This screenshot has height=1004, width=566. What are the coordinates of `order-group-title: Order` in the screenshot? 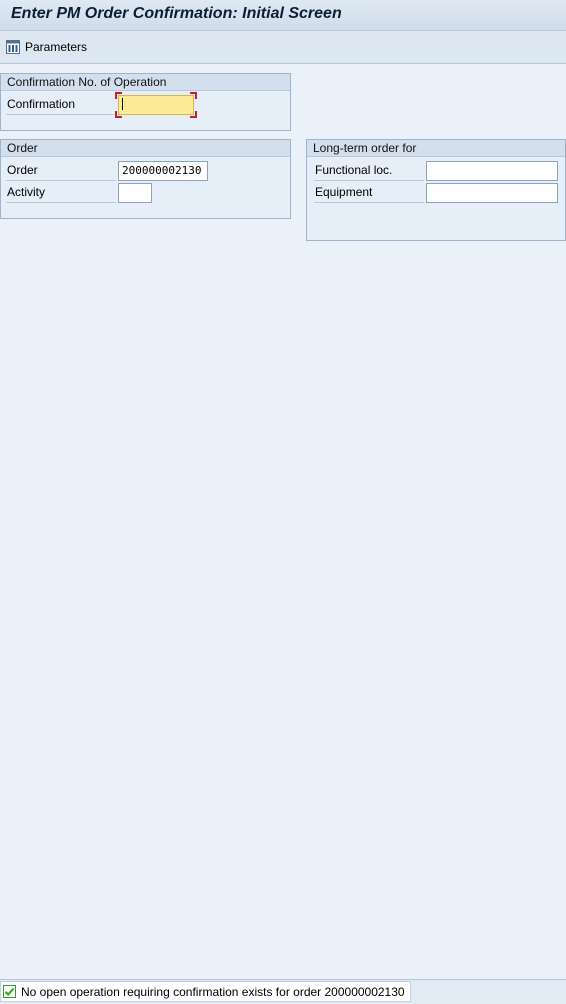 It's located at (145, 148).